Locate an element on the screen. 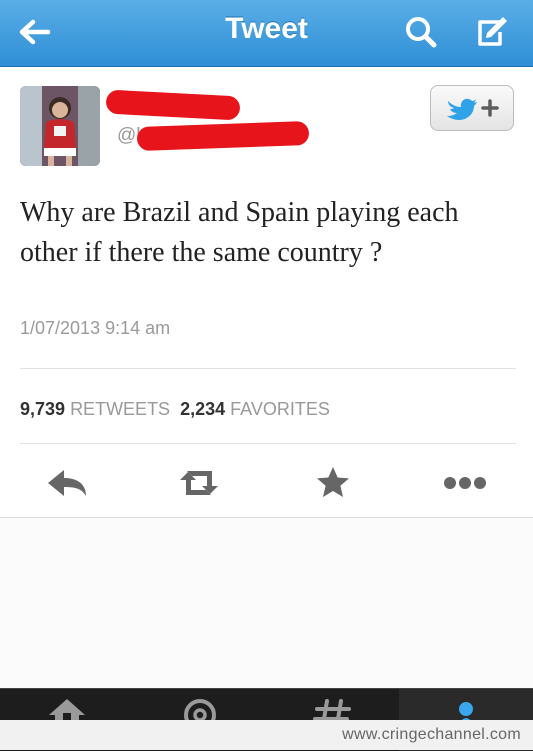  favorites-count: 2,234 is located at coordinates (202, 409).